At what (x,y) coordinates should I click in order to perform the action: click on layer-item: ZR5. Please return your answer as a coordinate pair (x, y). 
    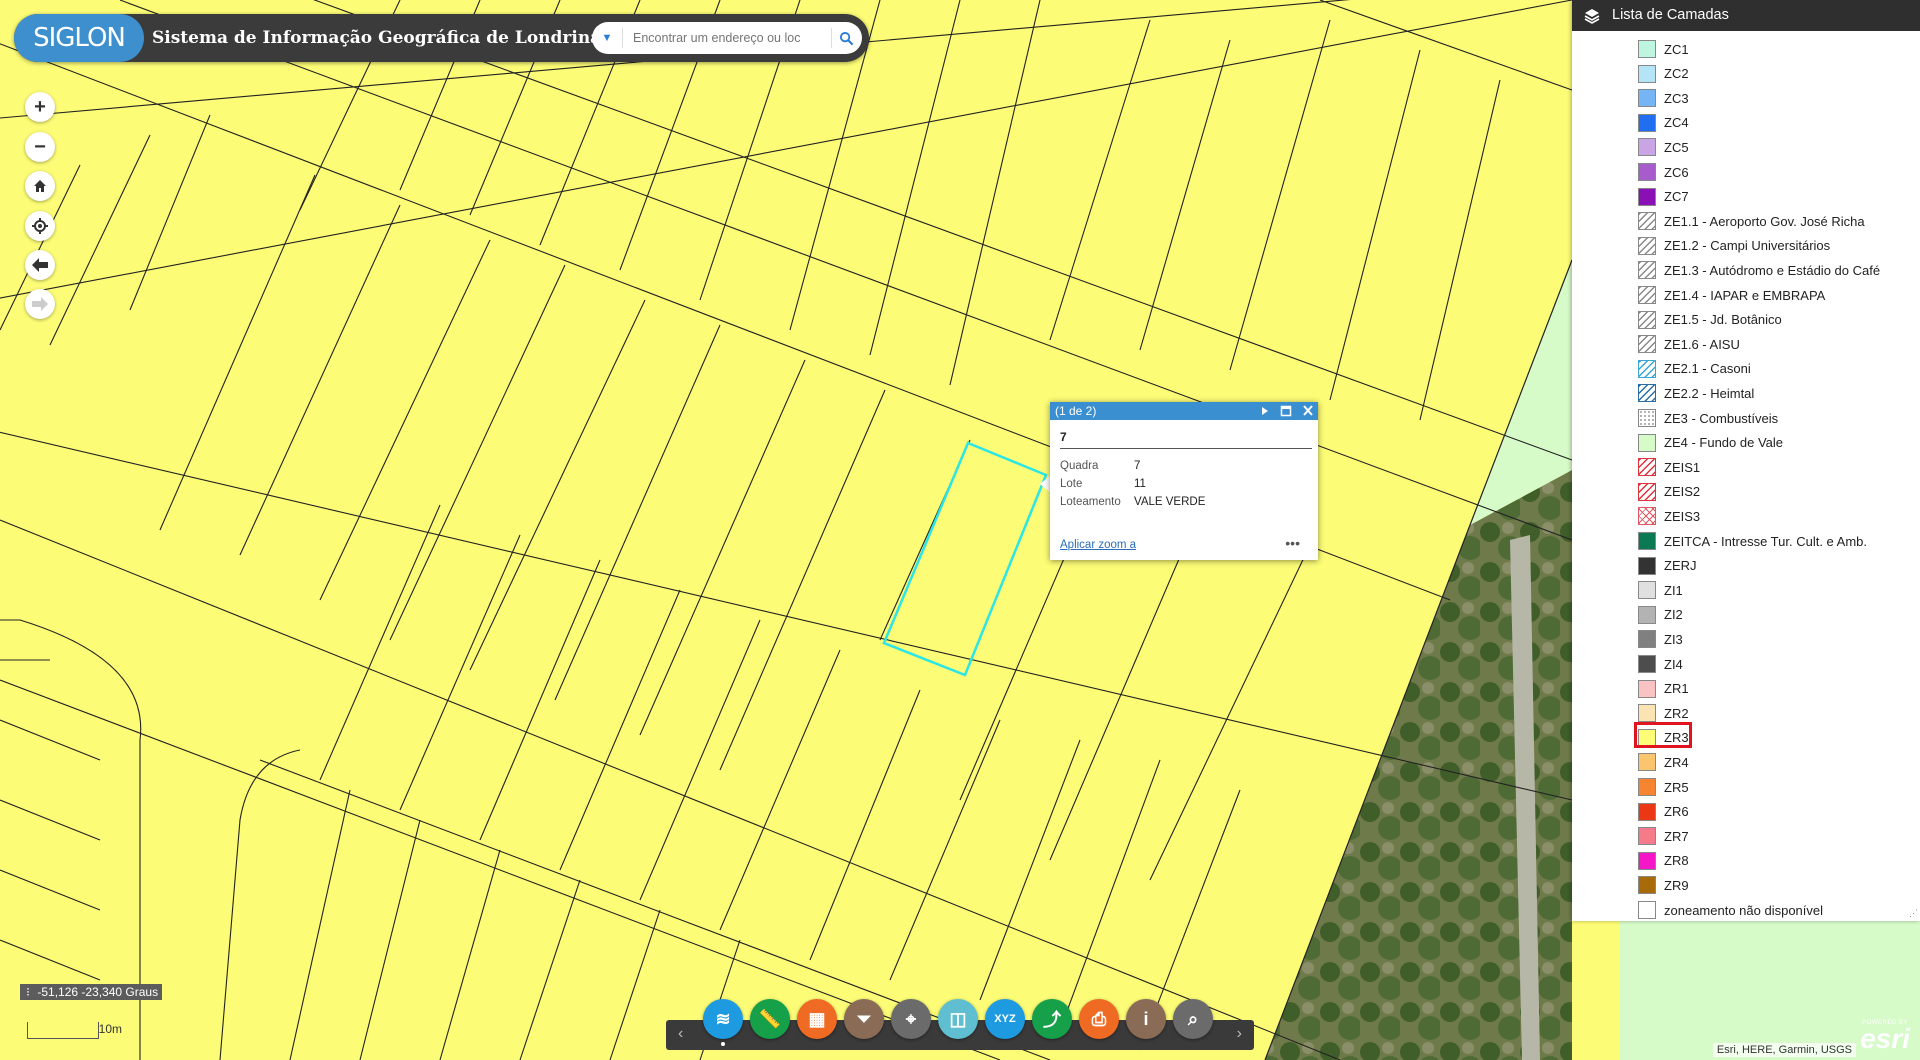
    Looking at the image, I should click on (1663, 787).